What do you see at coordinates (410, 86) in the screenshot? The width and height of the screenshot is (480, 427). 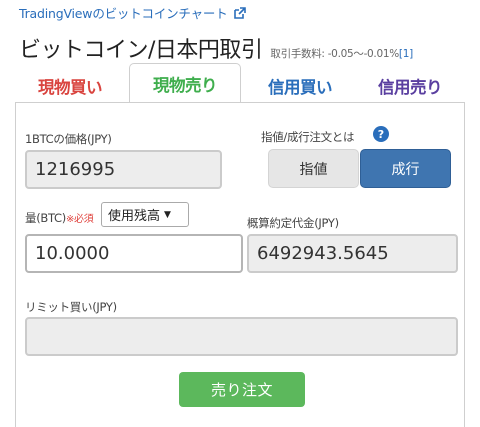 I see `tab-margin-sell: 信用売り` at bounding box center [410, 86].